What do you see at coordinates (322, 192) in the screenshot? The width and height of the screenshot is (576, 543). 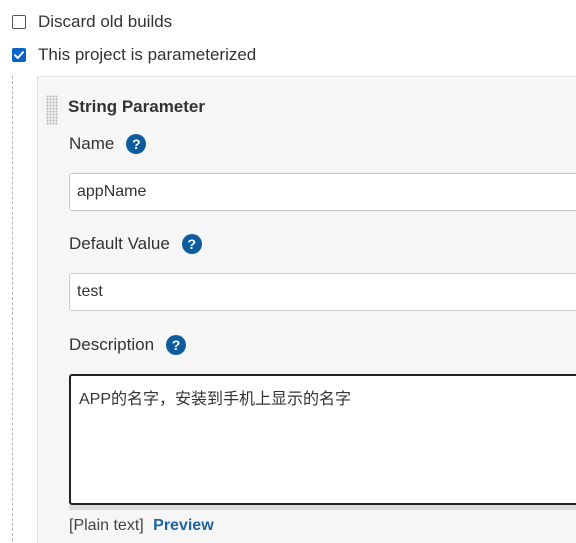 I see `name-input: appName` at bounding box center [322, 192].